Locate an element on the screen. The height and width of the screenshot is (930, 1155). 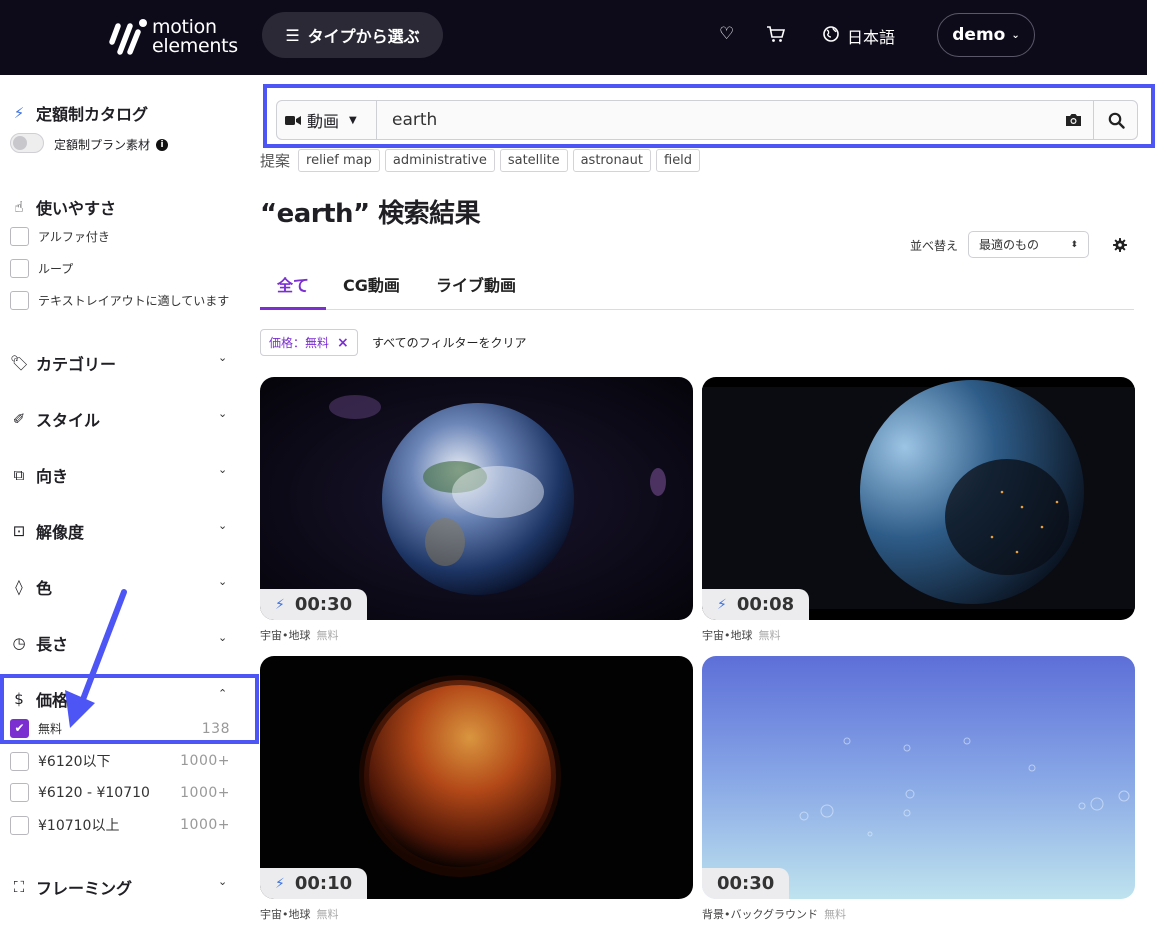
video-card: ⚡ 00:08 宇宙•地球 無料 is located at coordinates (918, 510).